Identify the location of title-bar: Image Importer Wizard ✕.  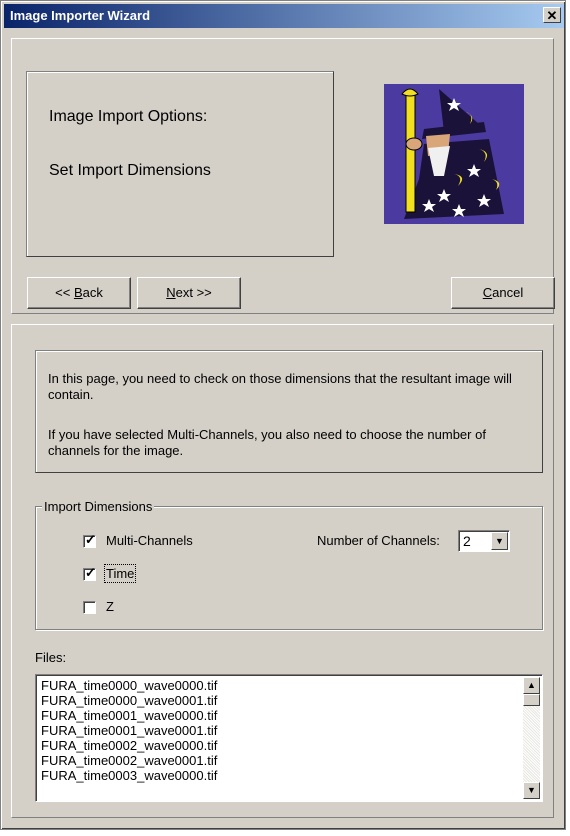
(284, 16).